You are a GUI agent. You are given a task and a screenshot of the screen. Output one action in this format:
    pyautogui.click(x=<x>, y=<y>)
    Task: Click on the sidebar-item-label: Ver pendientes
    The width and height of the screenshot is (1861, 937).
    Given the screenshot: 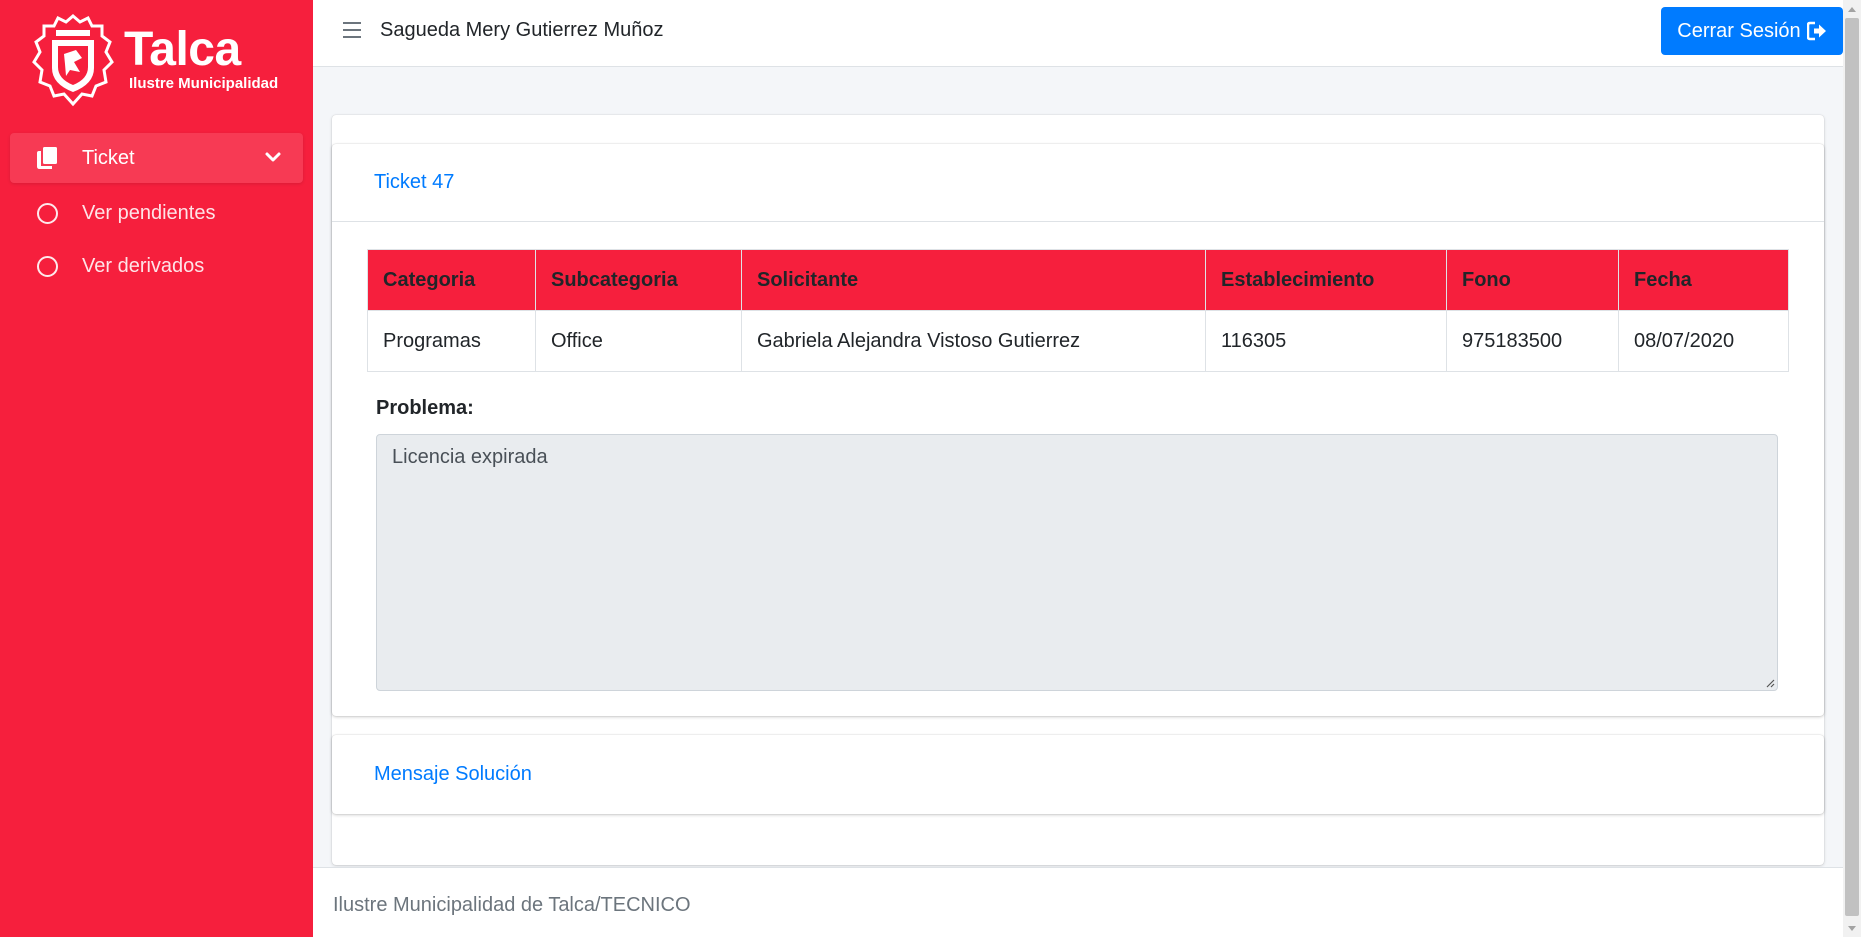 What is the action you would take?
    pyautogui.click(x=149, y=212)
    